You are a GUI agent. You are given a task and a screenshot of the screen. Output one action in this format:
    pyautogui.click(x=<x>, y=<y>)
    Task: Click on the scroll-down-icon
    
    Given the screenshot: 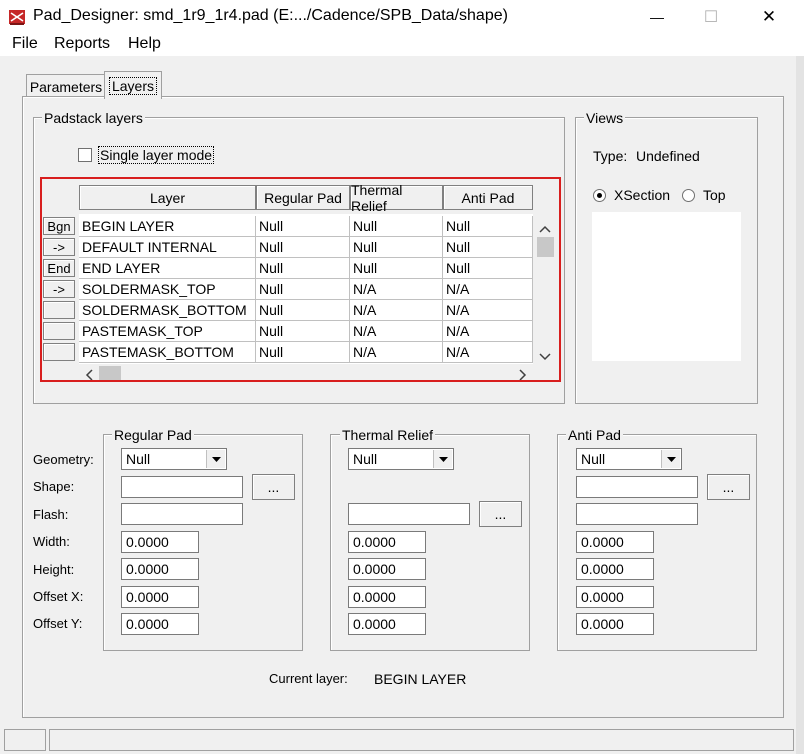 What is the action you would take?
    pyautogui.click(x=545, y=356)
    